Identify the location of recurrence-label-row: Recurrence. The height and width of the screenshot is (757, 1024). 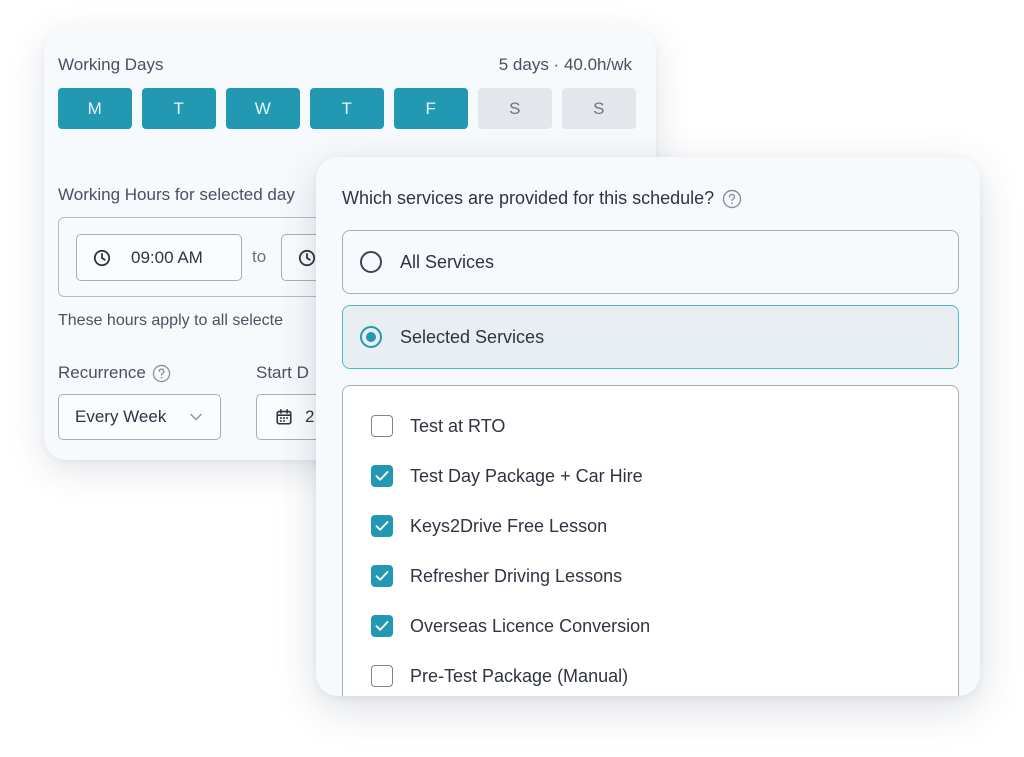
(114, 373).